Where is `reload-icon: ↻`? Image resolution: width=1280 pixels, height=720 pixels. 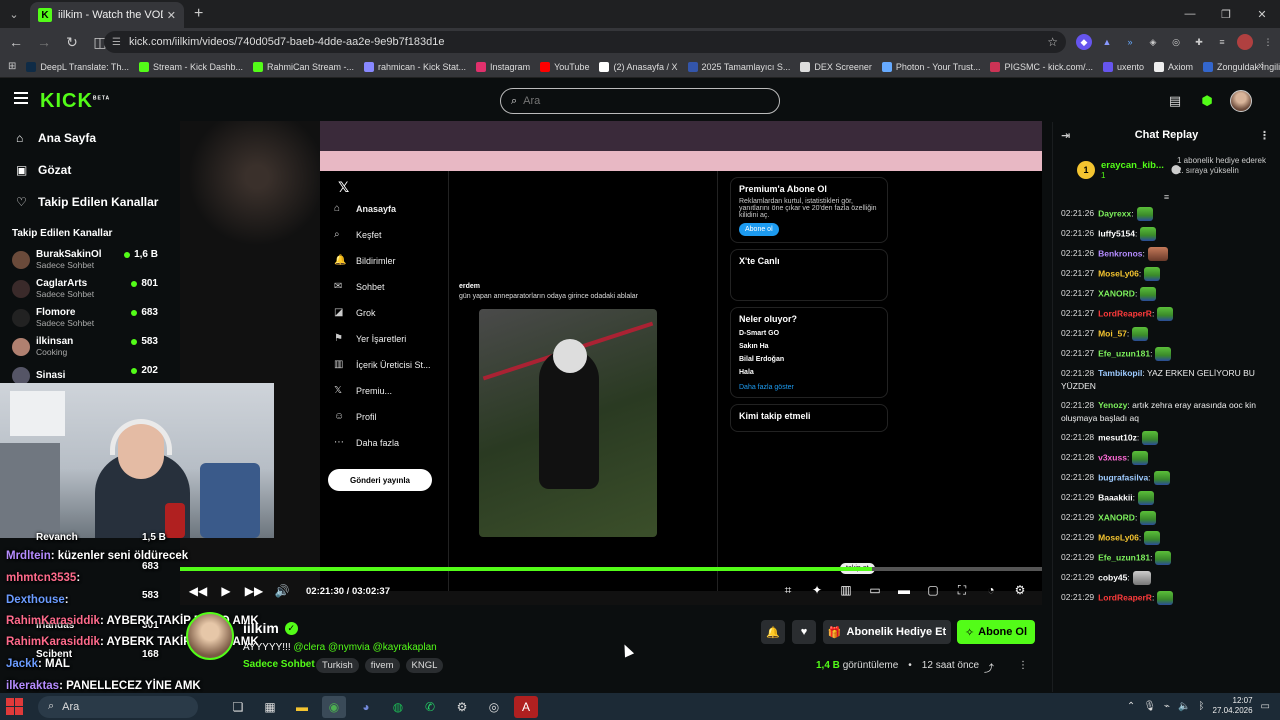 reload-icon: ↻ is located at coordinates (72, 42).